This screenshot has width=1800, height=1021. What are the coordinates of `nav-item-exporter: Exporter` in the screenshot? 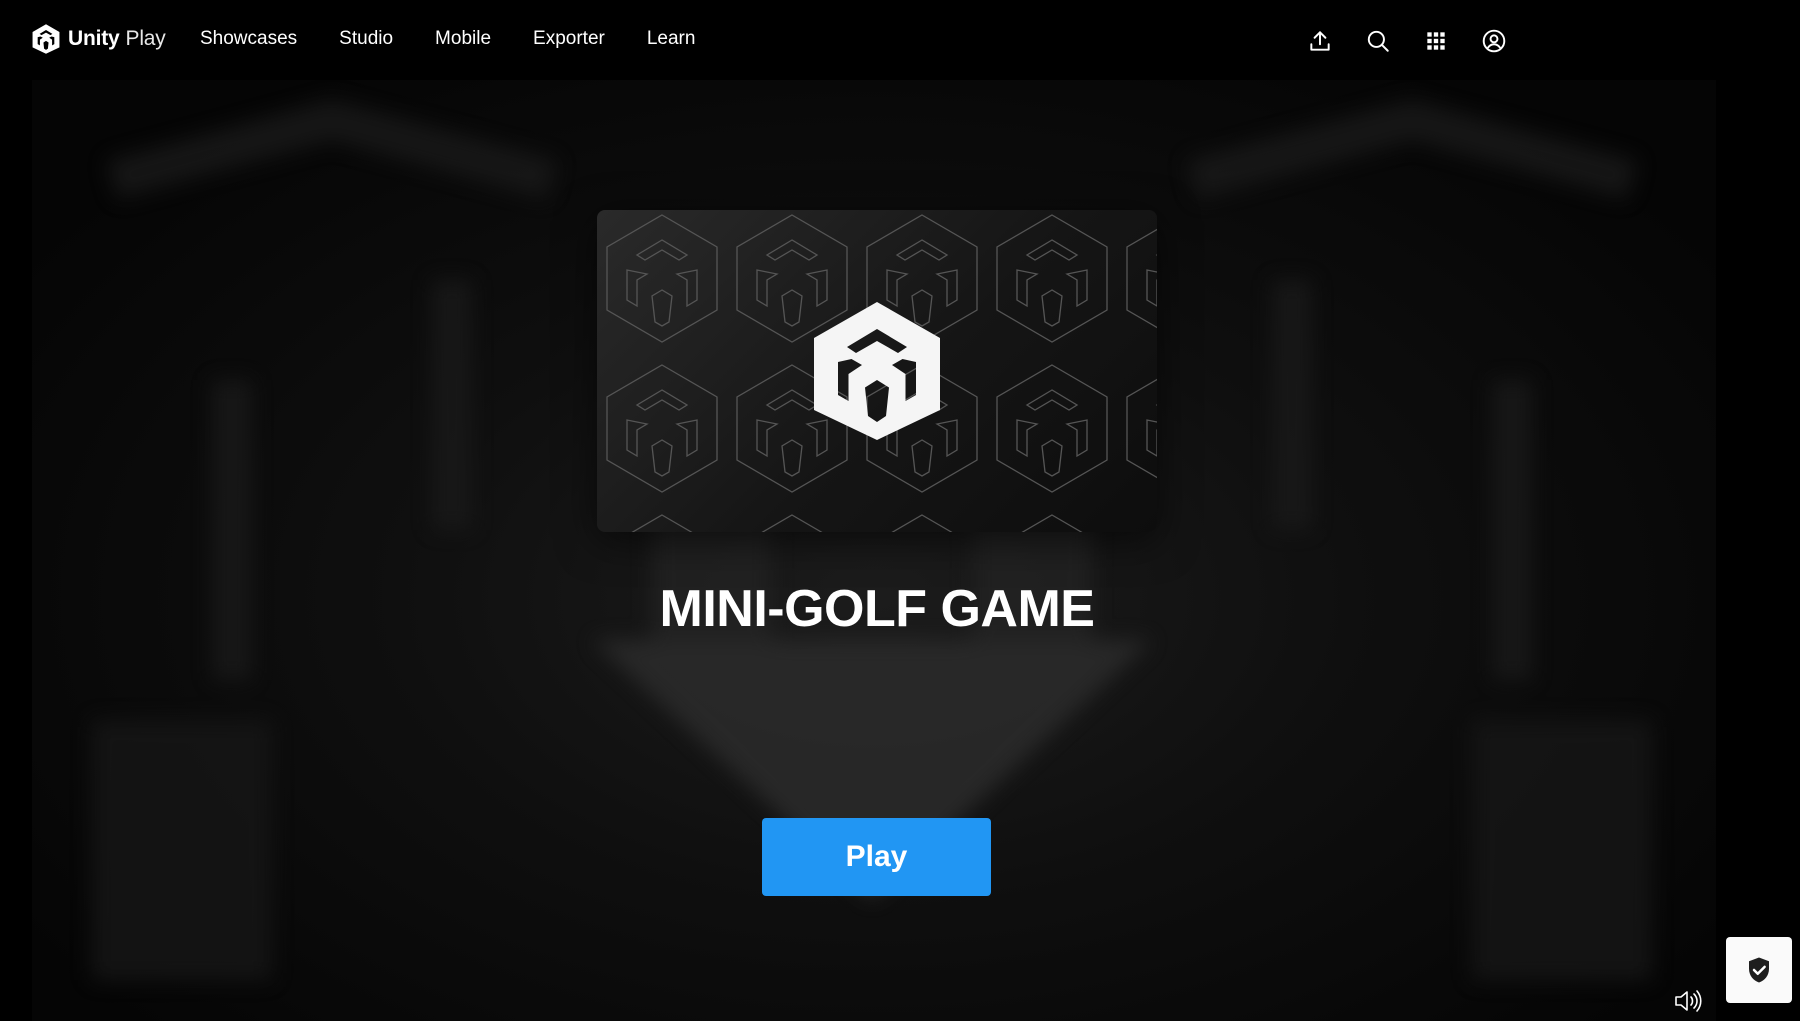 It's located at (569, 39).